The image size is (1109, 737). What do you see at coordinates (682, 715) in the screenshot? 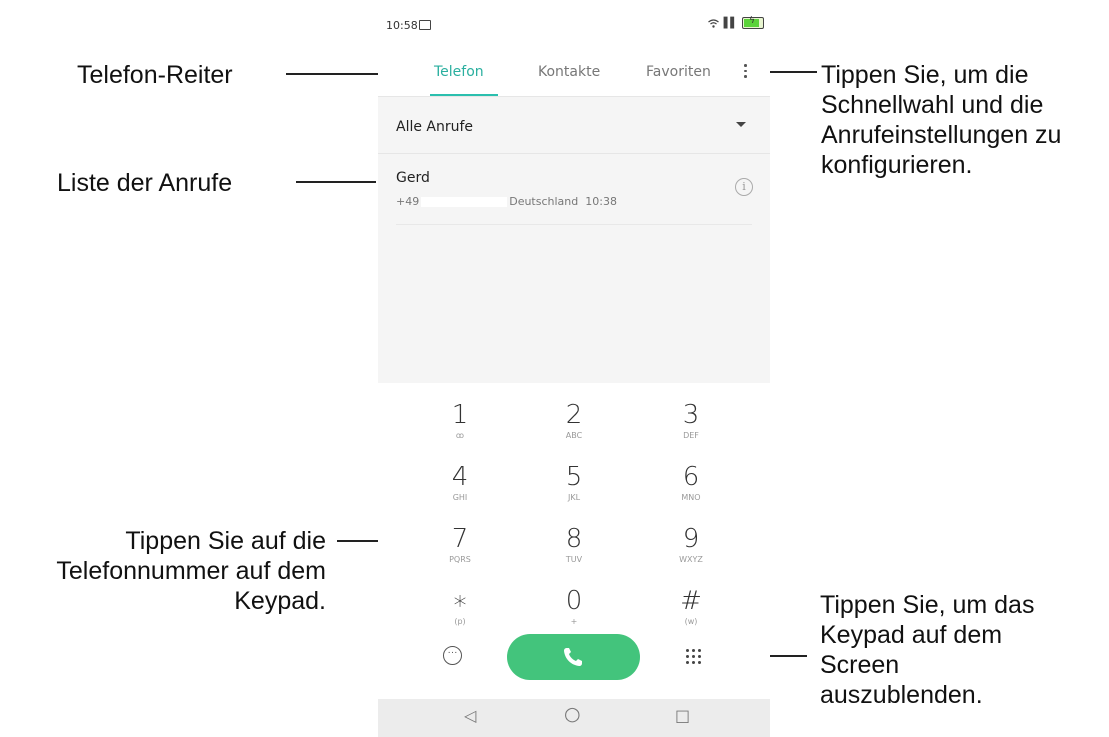
I see `recents-icon: □` at bounding box center [682, 715].